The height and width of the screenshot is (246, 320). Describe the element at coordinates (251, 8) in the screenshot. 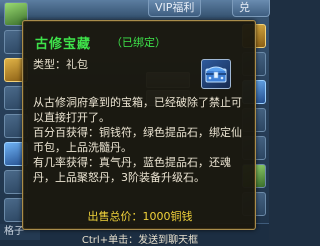

I see `exchange-tab: 兑` at that location.